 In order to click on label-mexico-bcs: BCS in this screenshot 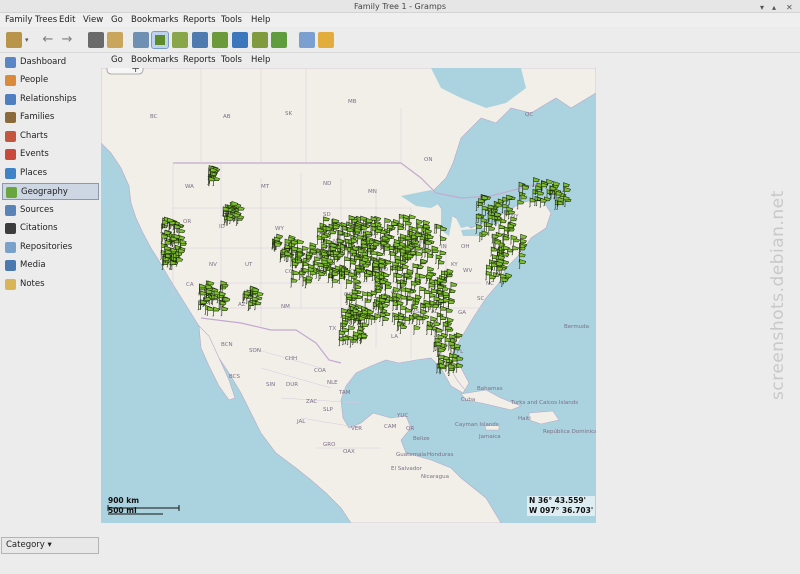, I will do `click(235, 377)`.